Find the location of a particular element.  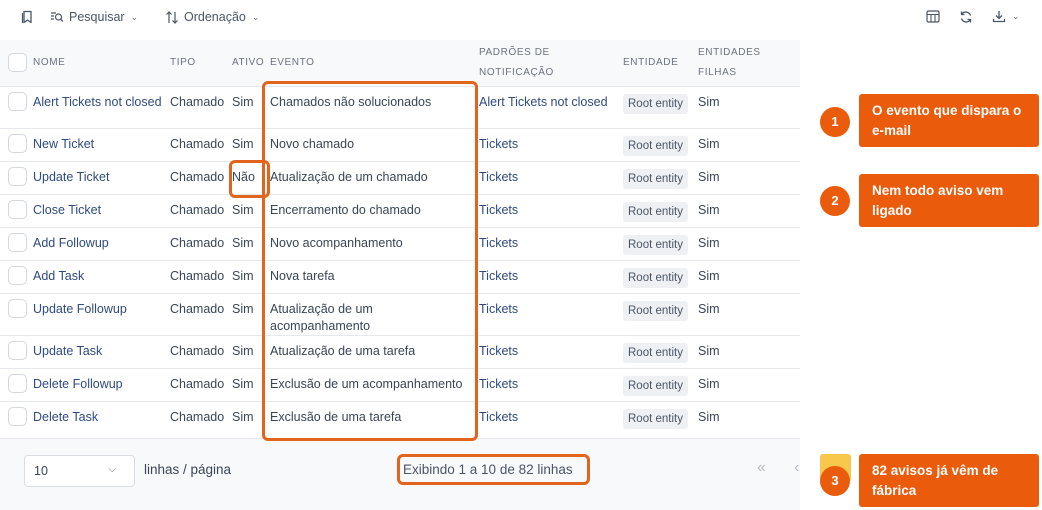

select-all-checkbox is located at coordinates (17, 63).